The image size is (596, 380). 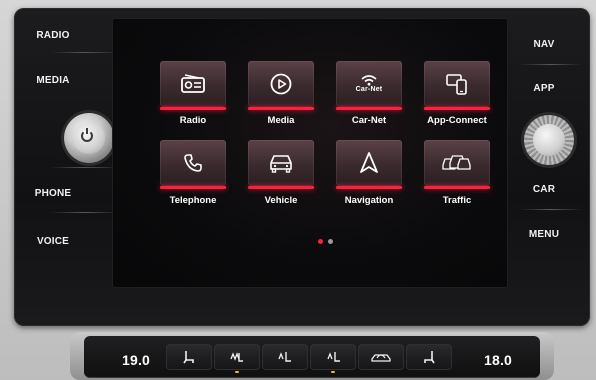 I want to click on seat-heat-left-icon, so click(x=189, y=357).